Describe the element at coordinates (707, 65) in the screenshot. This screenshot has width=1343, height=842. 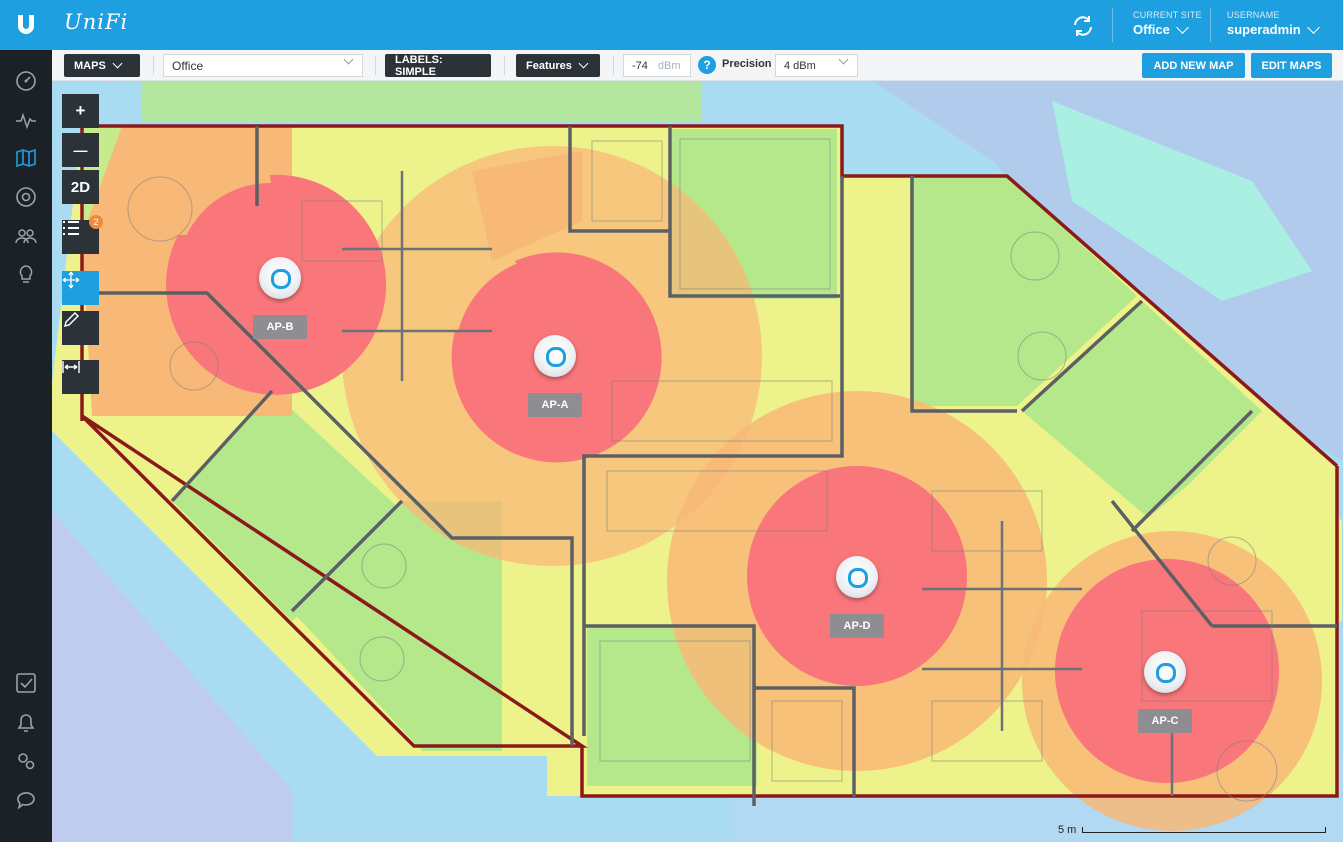
I see `help-icon: ?` at that location.